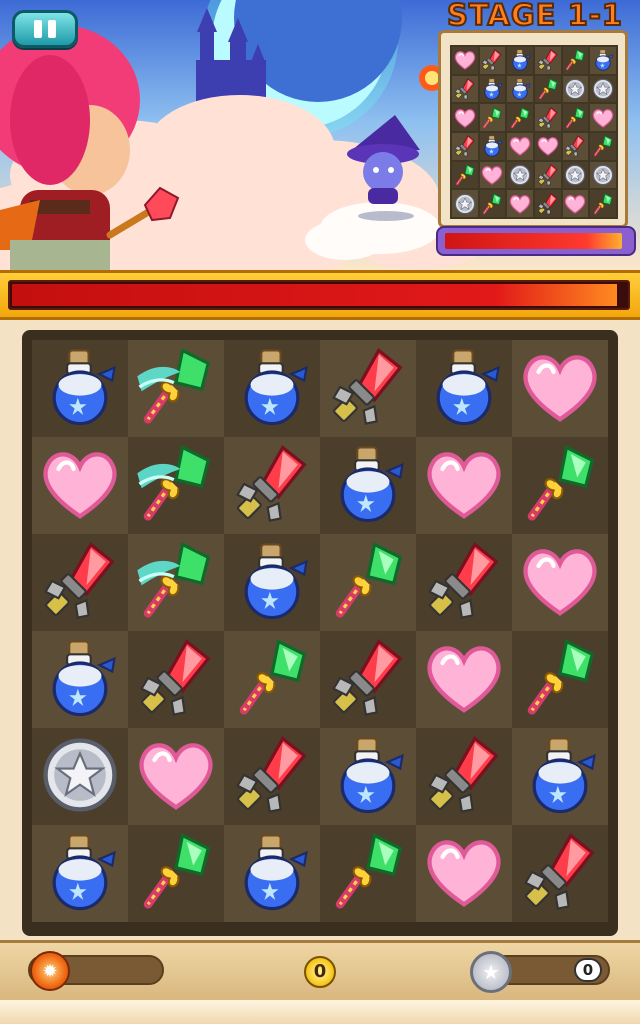 Image resolution: width=640 pixels, height=1024 pixels. I want to click on player-hp-band, so click(320, 295).